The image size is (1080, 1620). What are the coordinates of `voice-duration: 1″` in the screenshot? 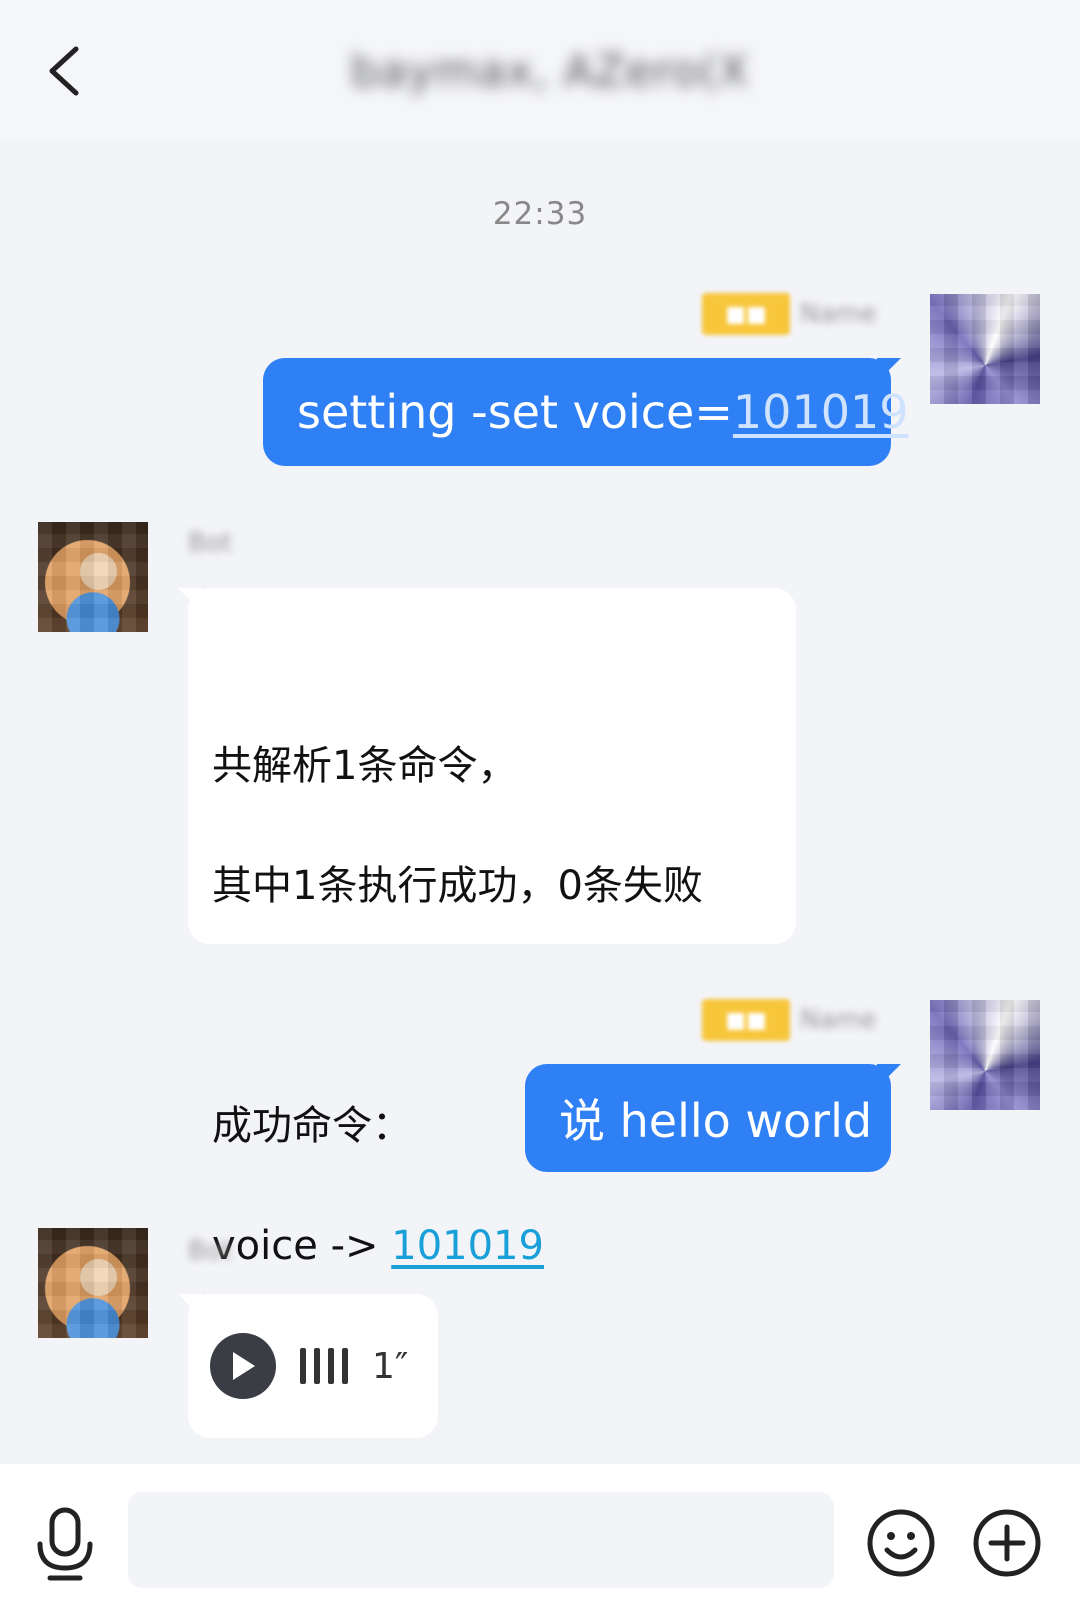 It's located at (390, 1366).